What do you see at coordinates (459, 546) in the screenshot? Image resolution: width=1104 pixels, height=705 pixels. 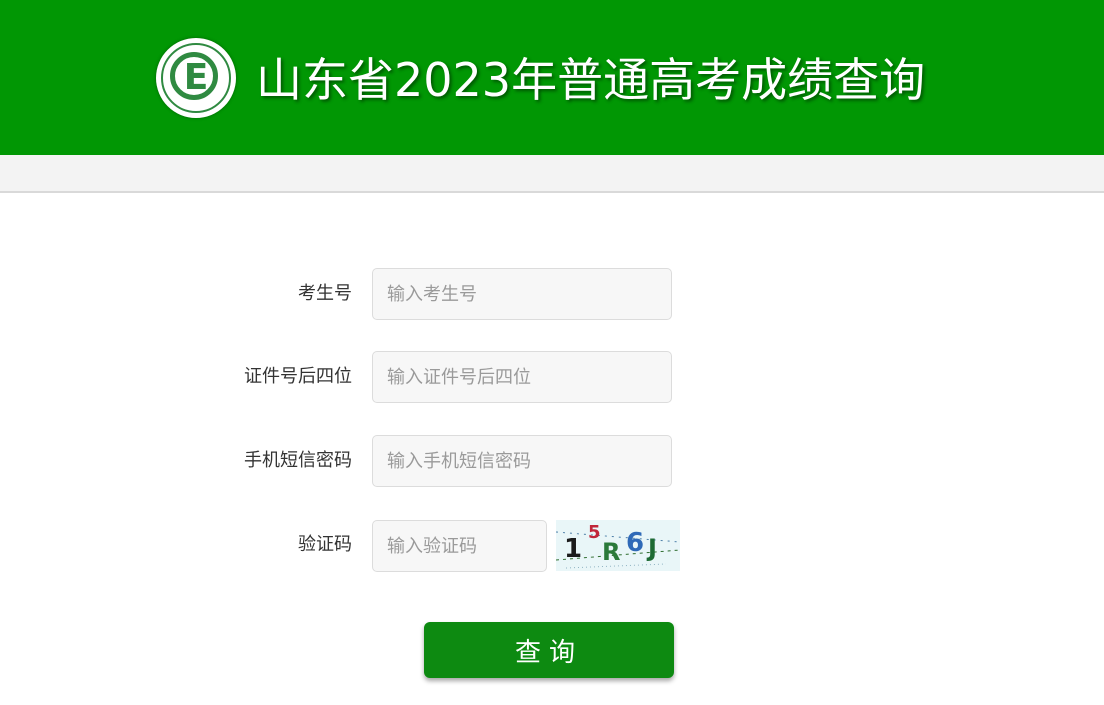 I see `captcha-input` at bounding box center [459, 546].